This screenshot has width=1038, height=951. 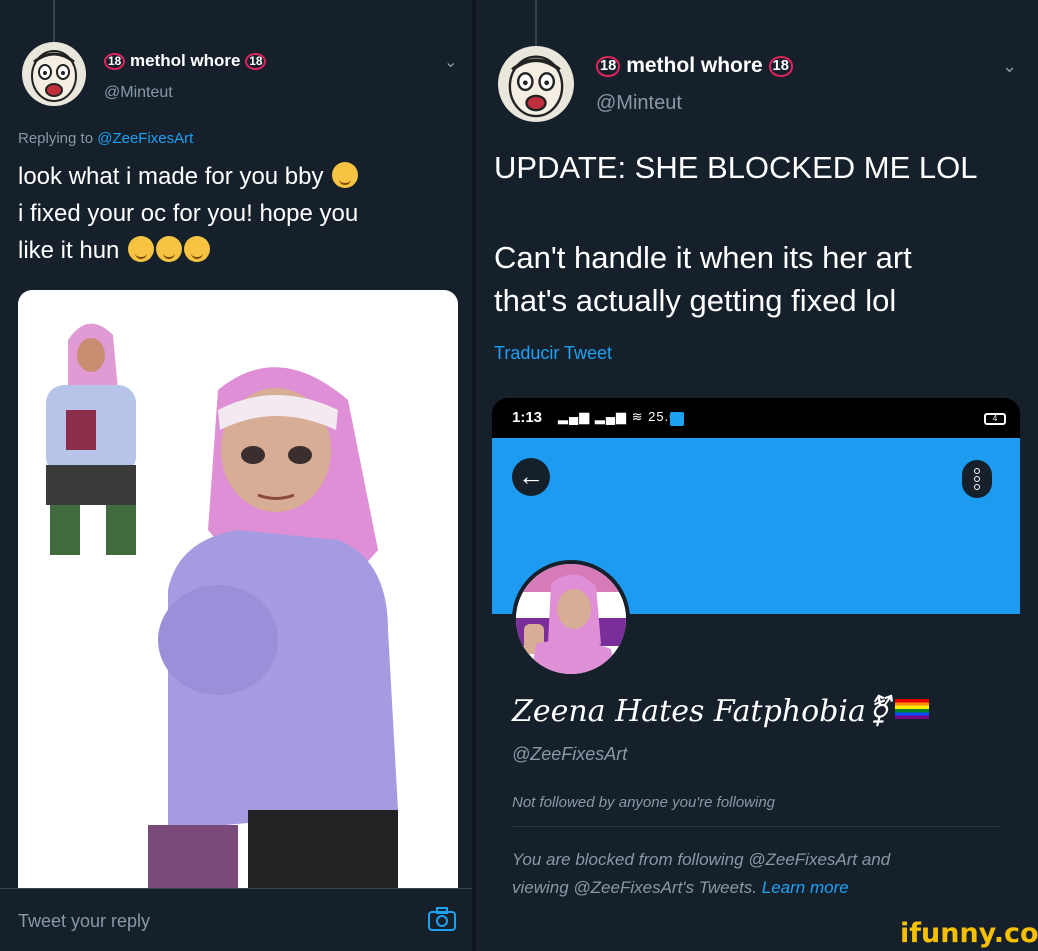 What do you see at coordinates (236, 919) in the screenshot?
I see `reply-composer: Tweet your reply` at bounding box center [236, 919].